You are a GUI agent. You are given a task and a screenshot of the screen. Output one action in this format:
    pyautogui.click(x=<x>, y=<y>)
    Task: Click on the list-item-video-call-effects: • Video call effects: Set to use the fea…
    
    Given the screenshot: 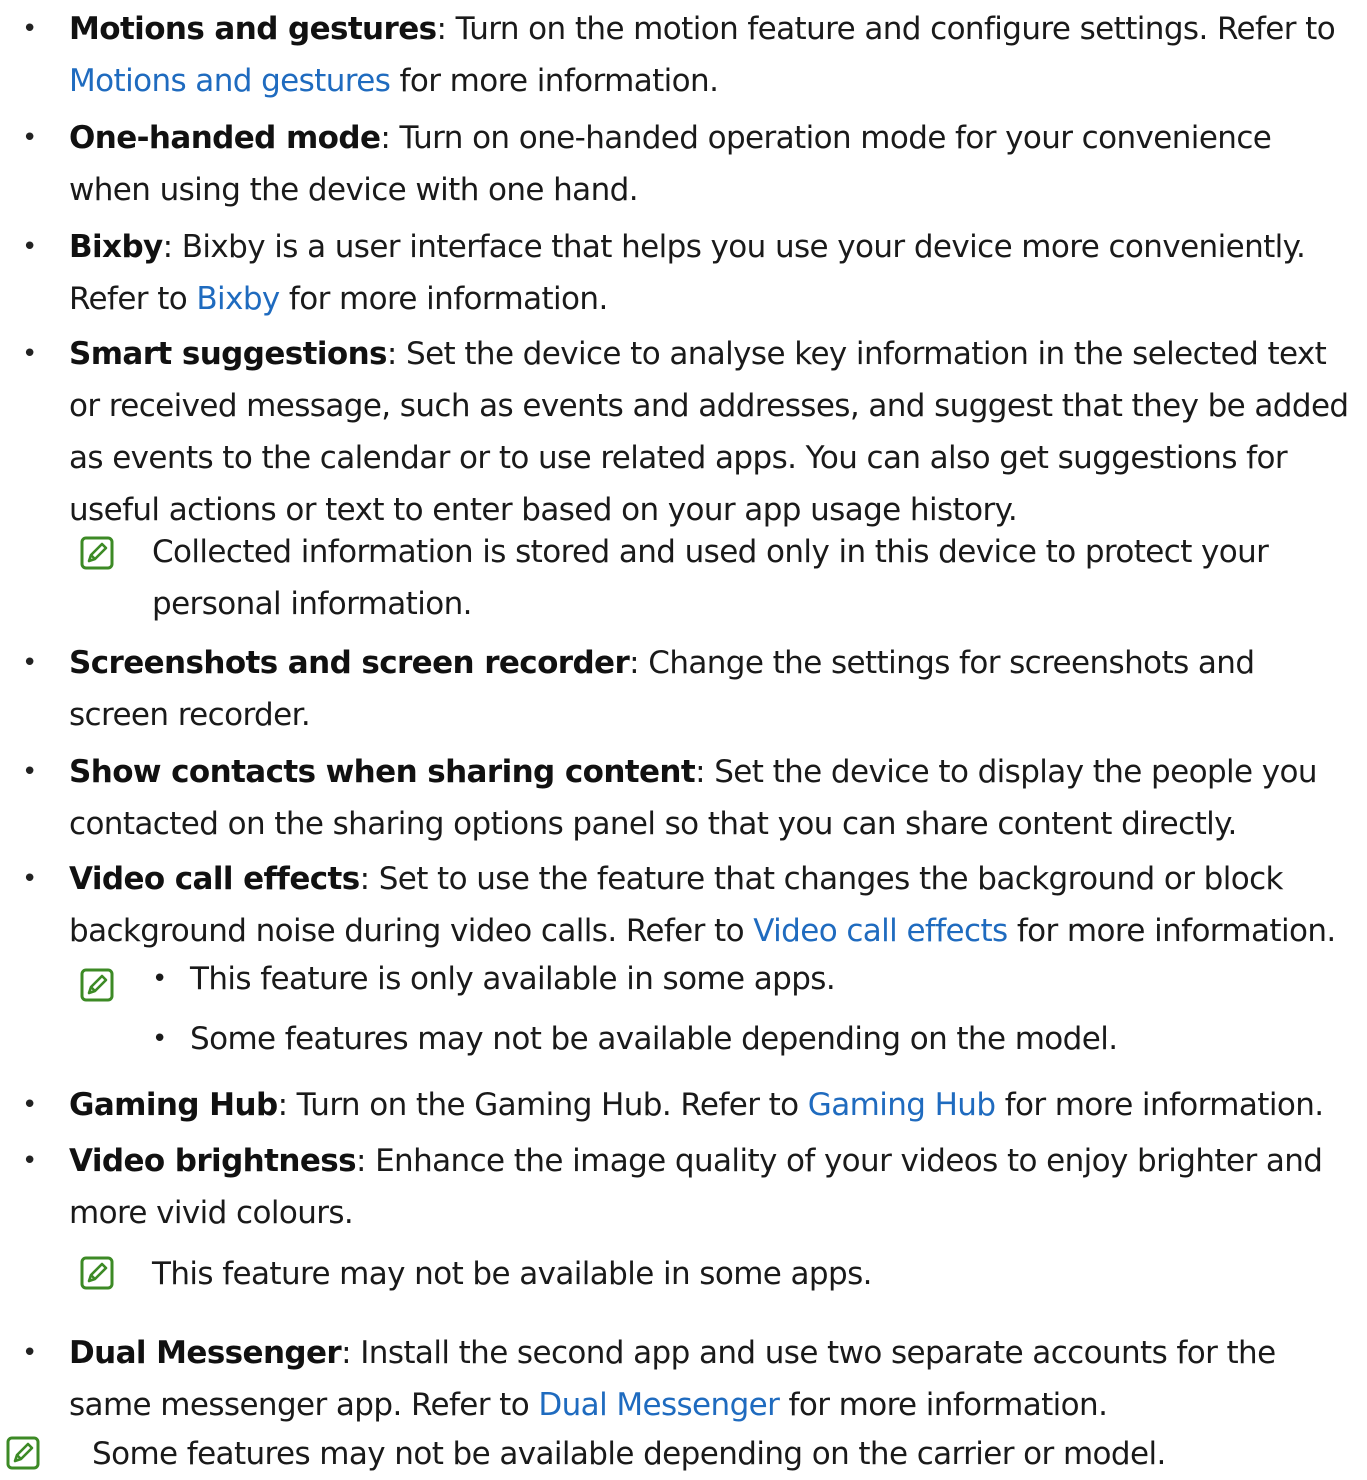 What is the action you would take?
    pyautogui.click(x=689, y=905)
    